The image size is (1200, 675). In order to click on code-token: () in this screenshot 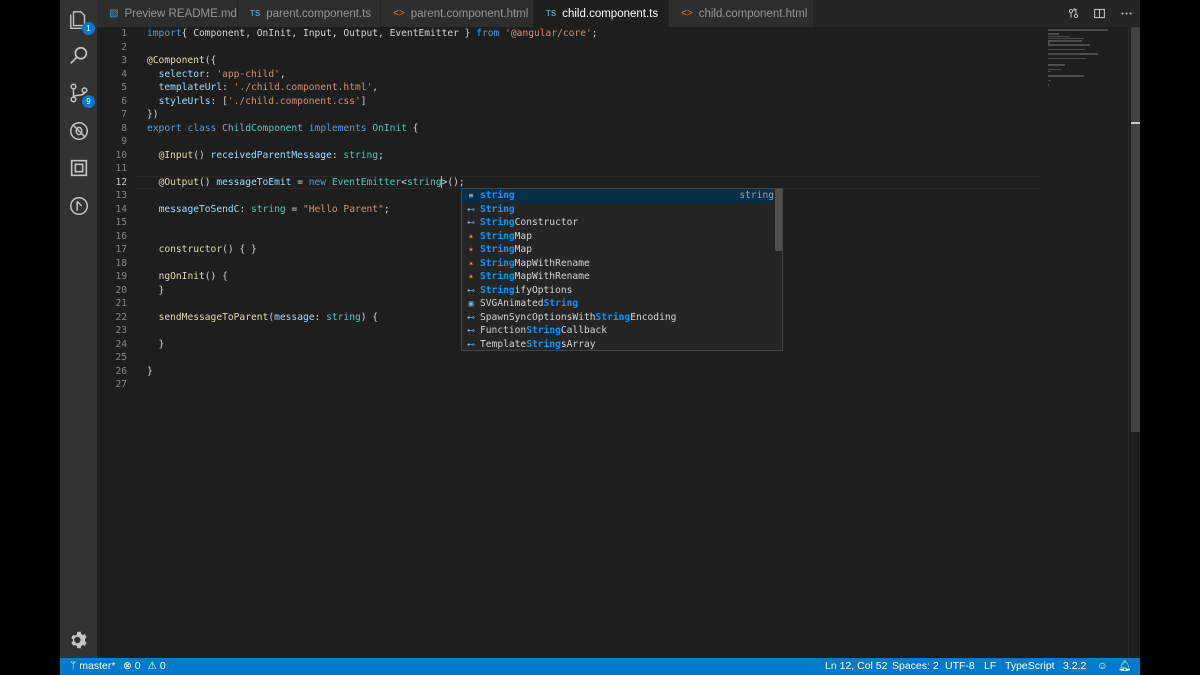, I will do `click(202, 155)`.